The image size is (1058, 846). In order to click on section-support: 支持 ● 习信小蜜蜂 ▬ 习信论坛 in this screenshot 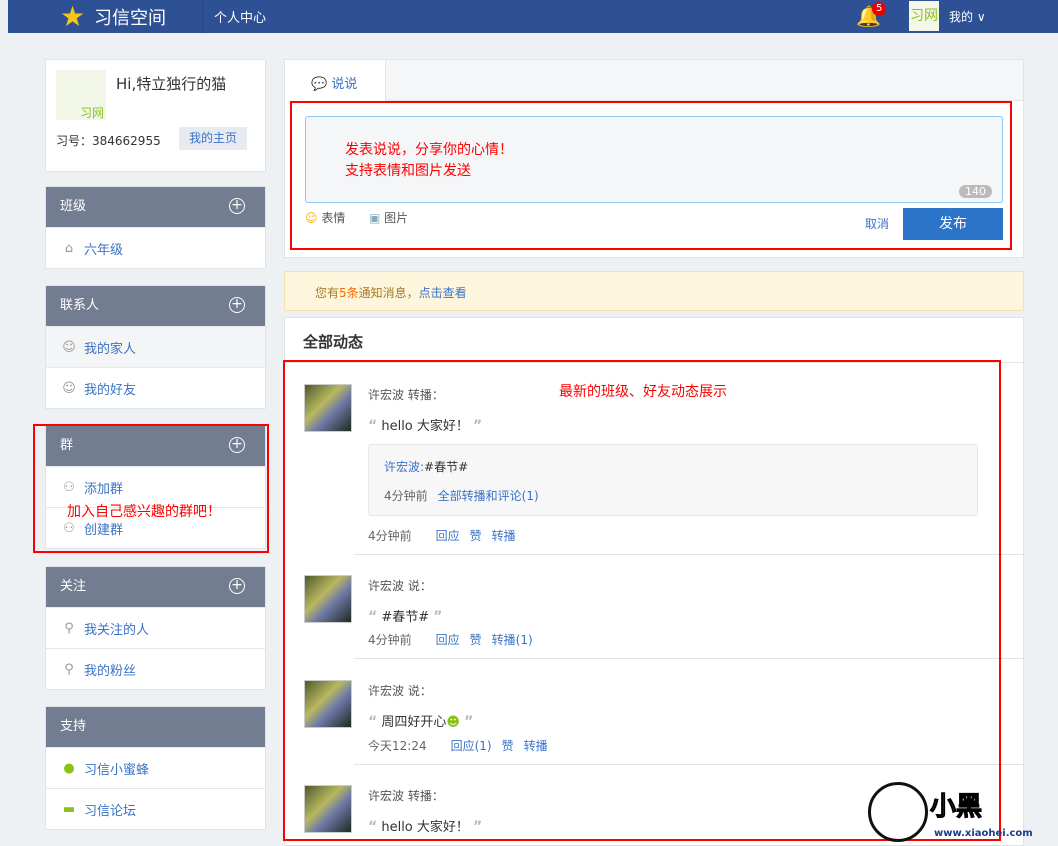, I will do `click(155, 768)`.